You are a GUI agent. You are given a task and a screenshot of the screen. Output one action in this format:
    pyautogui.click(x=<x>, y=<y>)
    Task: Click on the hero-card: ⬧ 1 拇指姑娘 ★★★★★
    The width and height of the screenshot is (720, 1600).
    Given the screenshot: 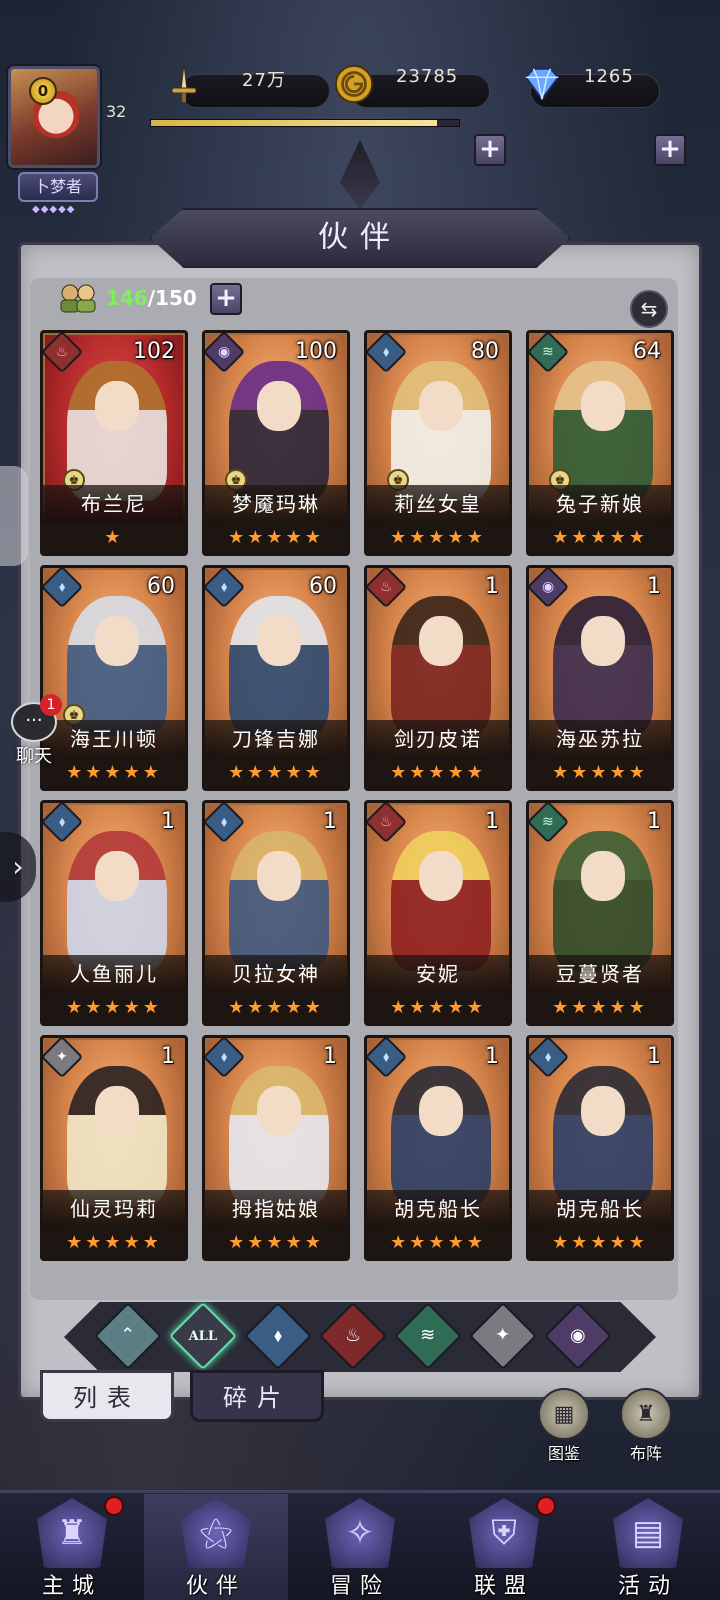 What is the action you would take?
    pyautogui.click(x=276, y=1148)
    